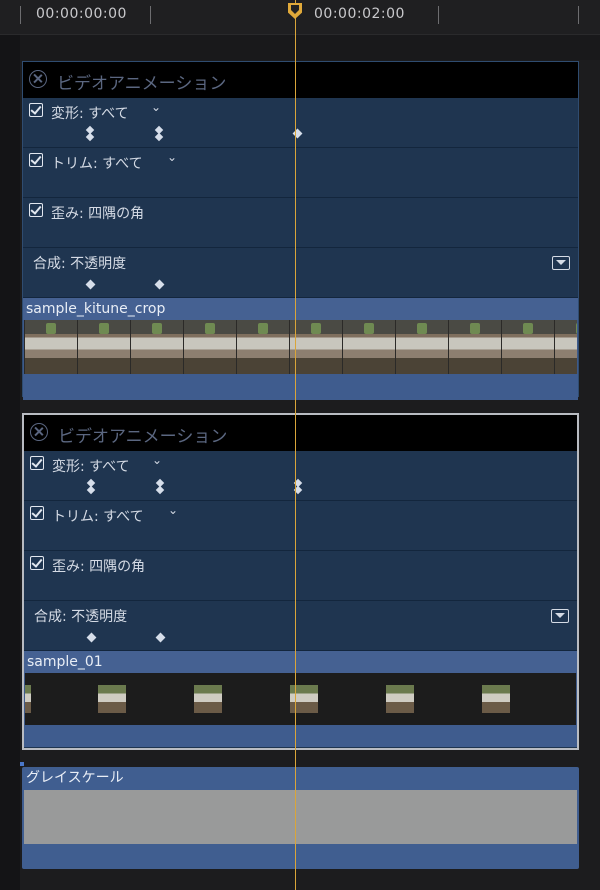  What do you see at coordinates (300, 309) in the screenshot?
I see `media-name: sample_kitune_crop` at bounding box center [300, 309].